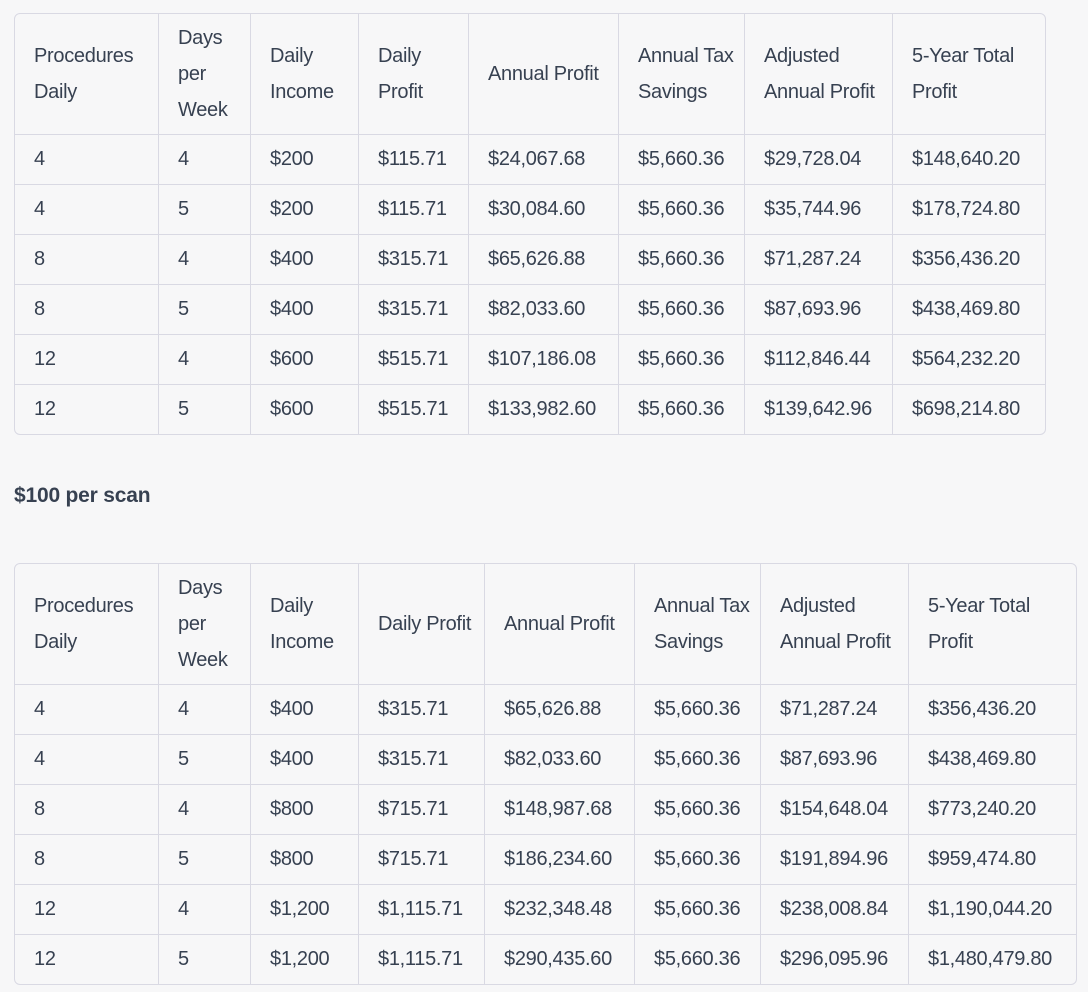  Describe the element at coordinates (969, 160) in the screenshot. I see `table-cell: $148,640.20` at that location.